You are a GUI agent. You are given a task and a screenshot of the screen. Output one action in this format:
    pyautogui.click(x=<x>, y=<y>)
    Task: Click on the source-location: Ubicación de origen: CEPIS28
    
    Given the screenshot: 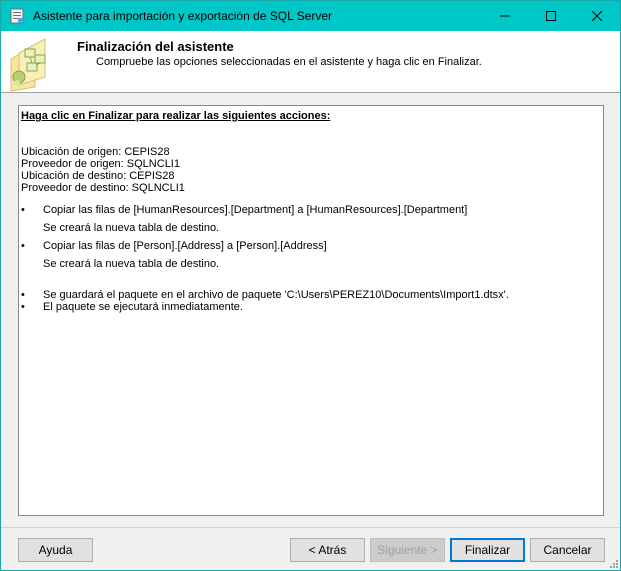 What is the action you would take?
    pyautogui.click(x=95, y=152)
    